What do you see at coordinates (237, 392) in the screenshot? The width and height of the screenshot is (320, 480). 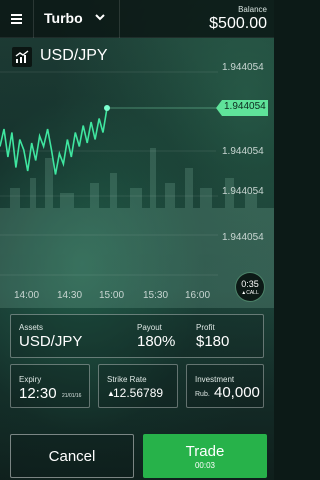 I see `investment-value: 40,000` at bounding box center [237, 392].